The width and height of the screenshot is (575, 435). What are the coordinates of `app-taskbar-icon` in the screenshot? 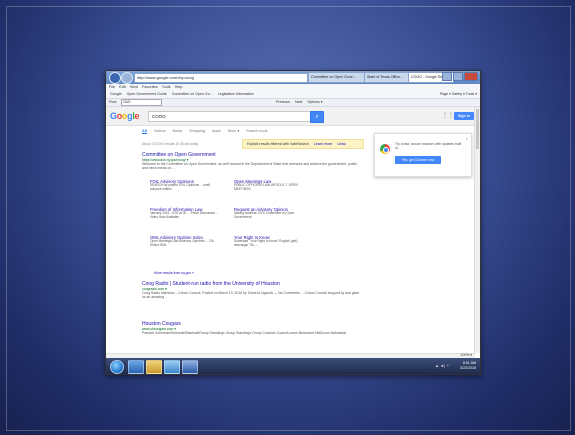 It's located at (190, 367).